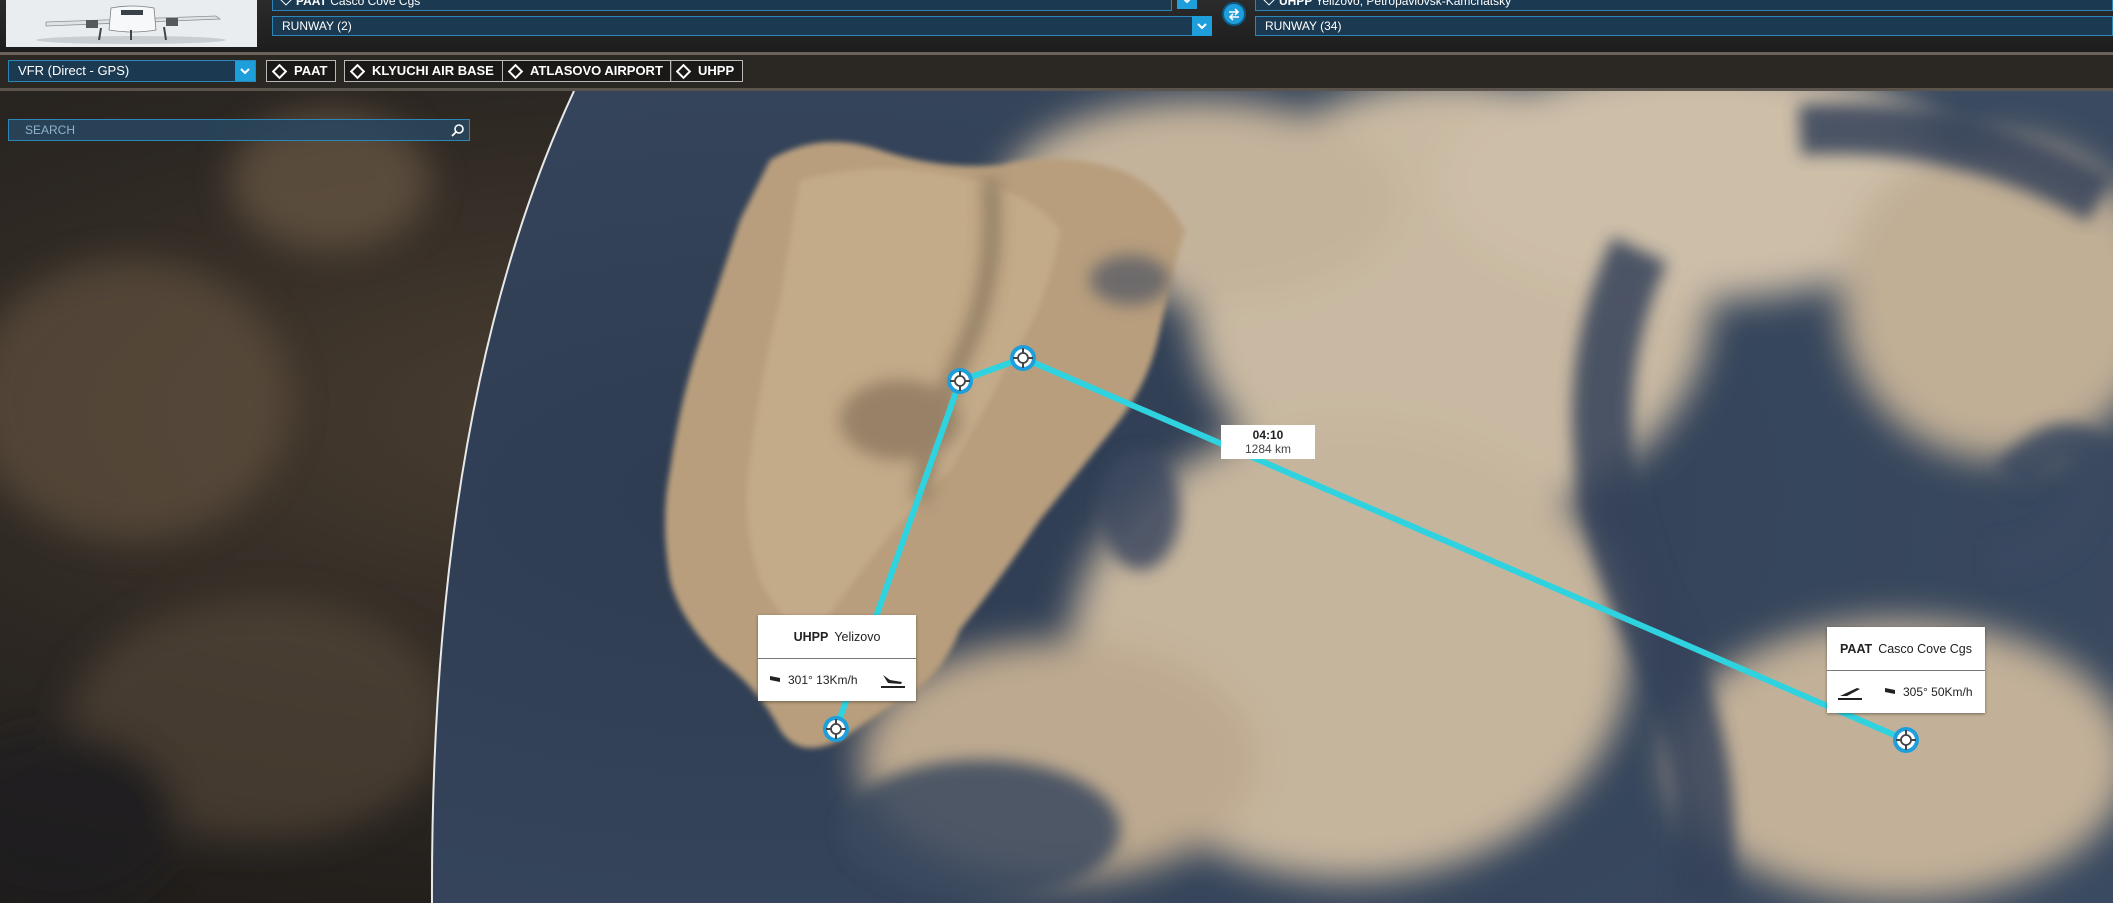 The height and width of the screenshot is (903, 2113). I want to click on flight-type-dropdown-button, so click(245, 71).